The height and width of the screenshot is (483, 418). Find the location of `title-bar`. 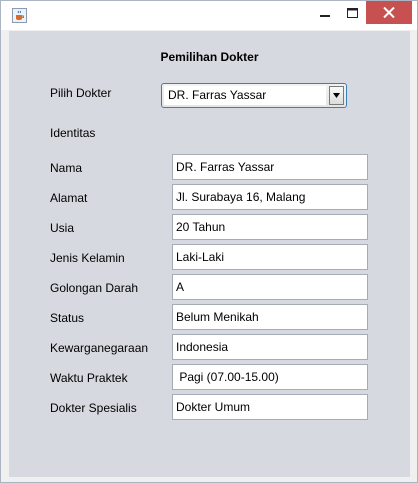

title-bar is located at coordinates (209, 15).